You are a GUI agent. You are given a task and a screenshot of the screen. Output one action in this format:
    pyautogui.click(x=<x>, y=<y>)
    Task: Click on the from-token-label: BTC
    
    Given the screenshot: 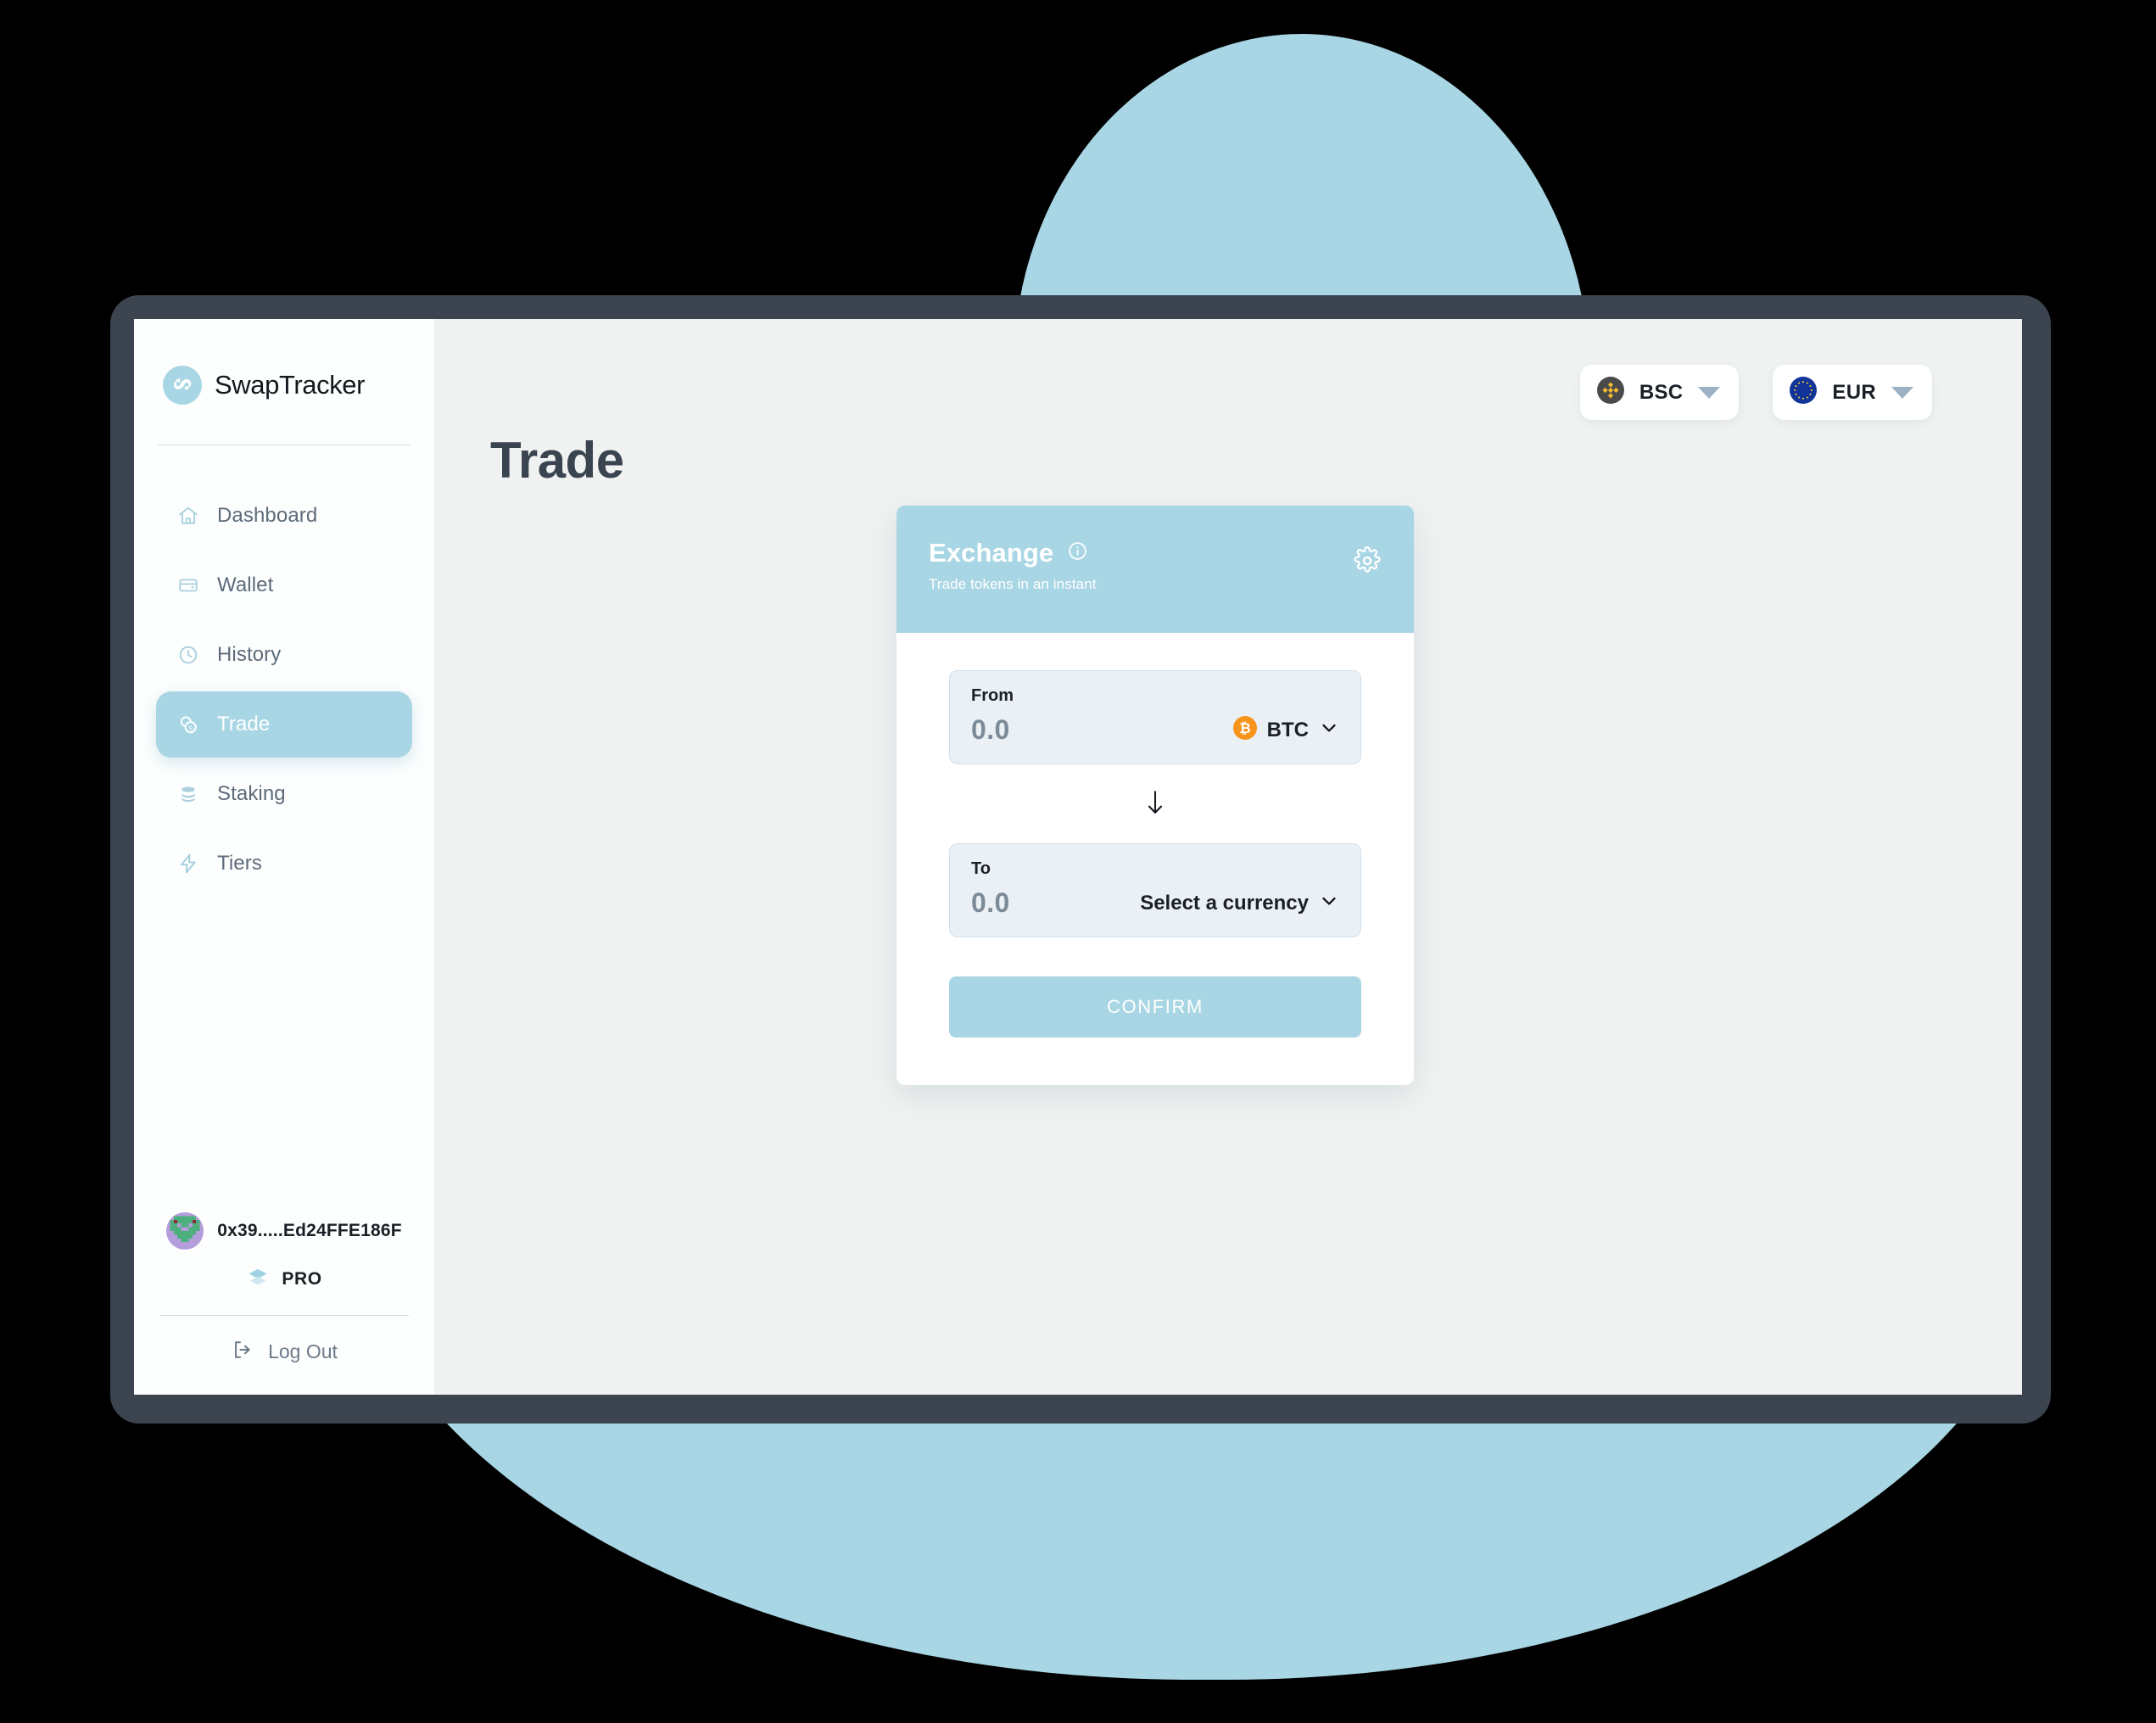 What is the action you would take?
    pyautogui.click(x=1287, y=730)
    